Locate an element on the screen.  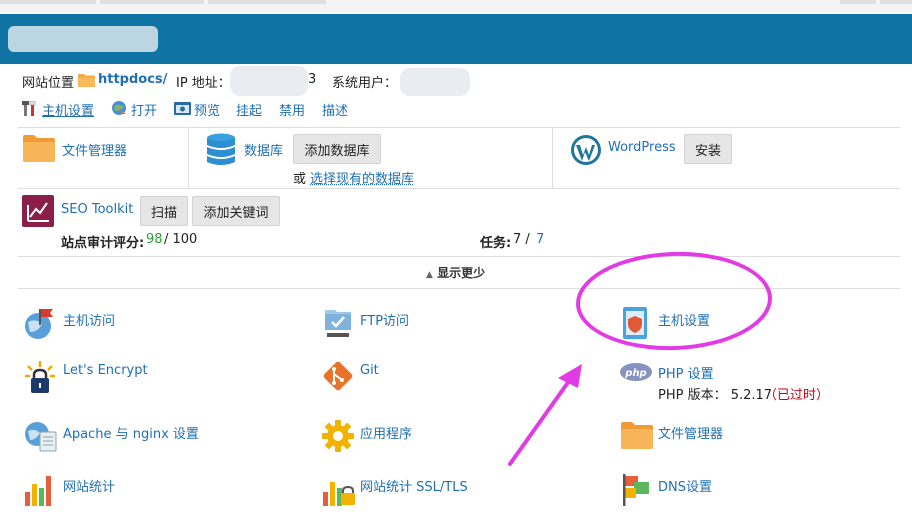
web-statistics-ssl-icon is located at coordinates (339, 494).